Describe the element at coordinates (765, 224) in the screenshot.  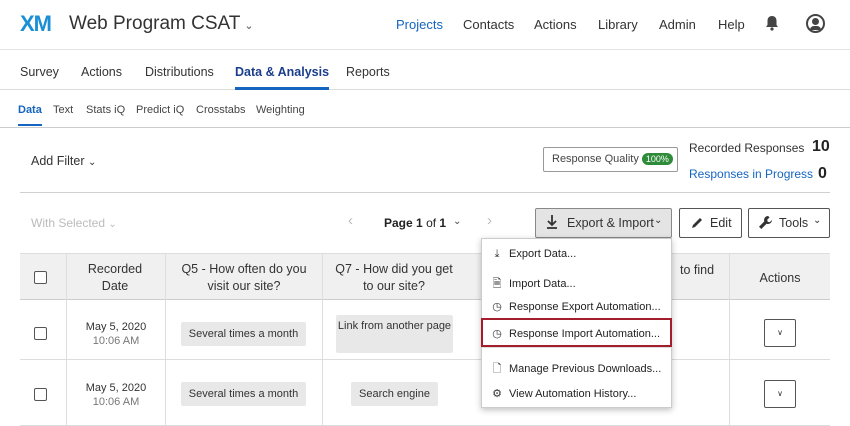
I see `wrench-icon` at that location.